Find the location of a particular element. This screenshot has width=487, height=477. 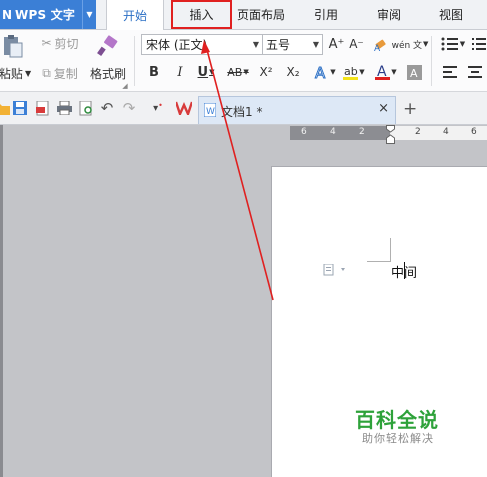

font-size-select: 五号 ▼ is located at coordinates (292, 44).